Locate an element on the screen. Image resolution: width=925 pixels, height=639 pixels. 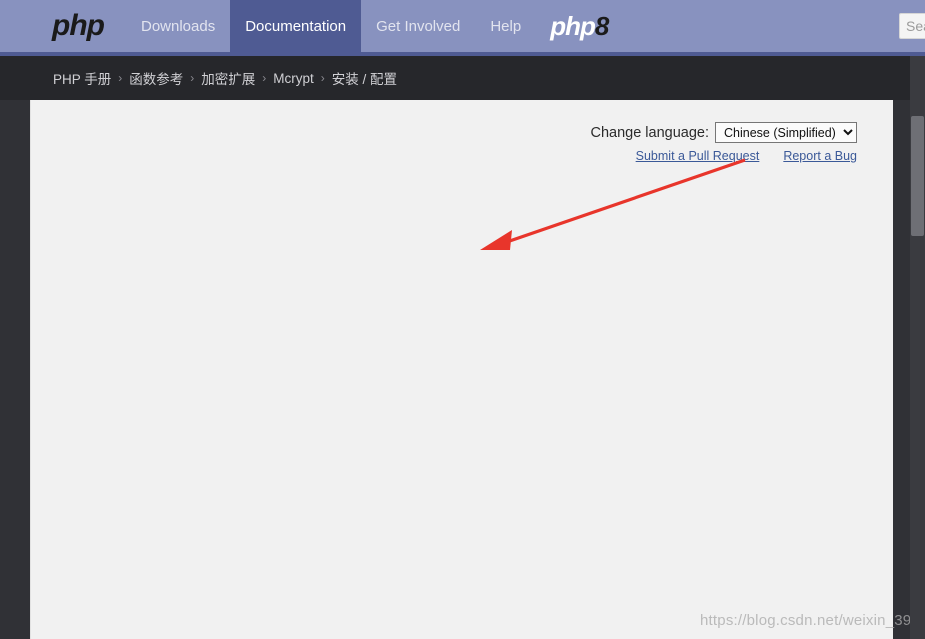
php8-logo: php 8 is located at coordinates (579, 26).